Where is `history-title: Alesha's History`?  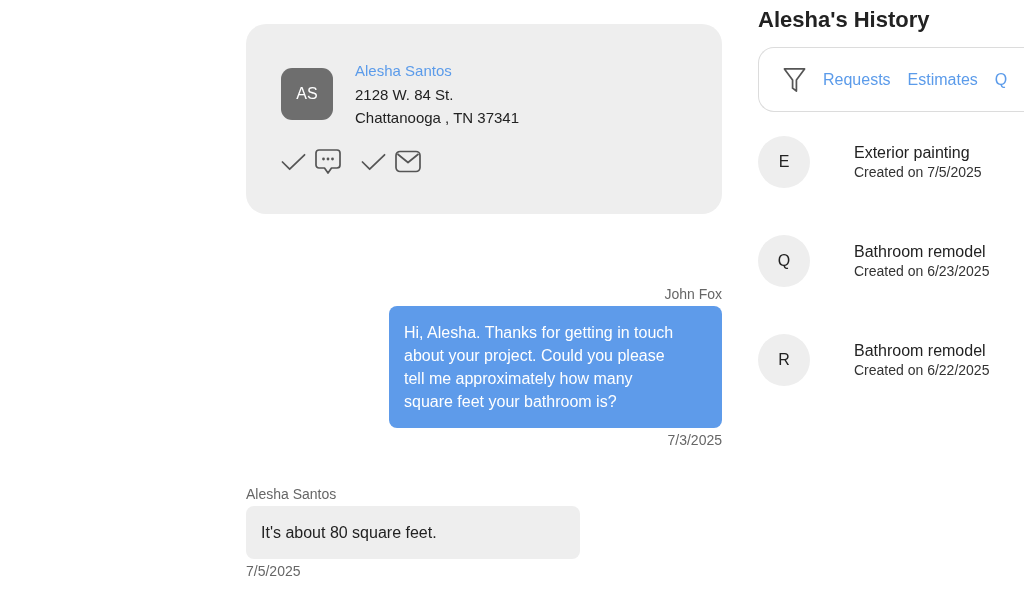
history-title: Alesha's History is located at coordinates (844, 20).